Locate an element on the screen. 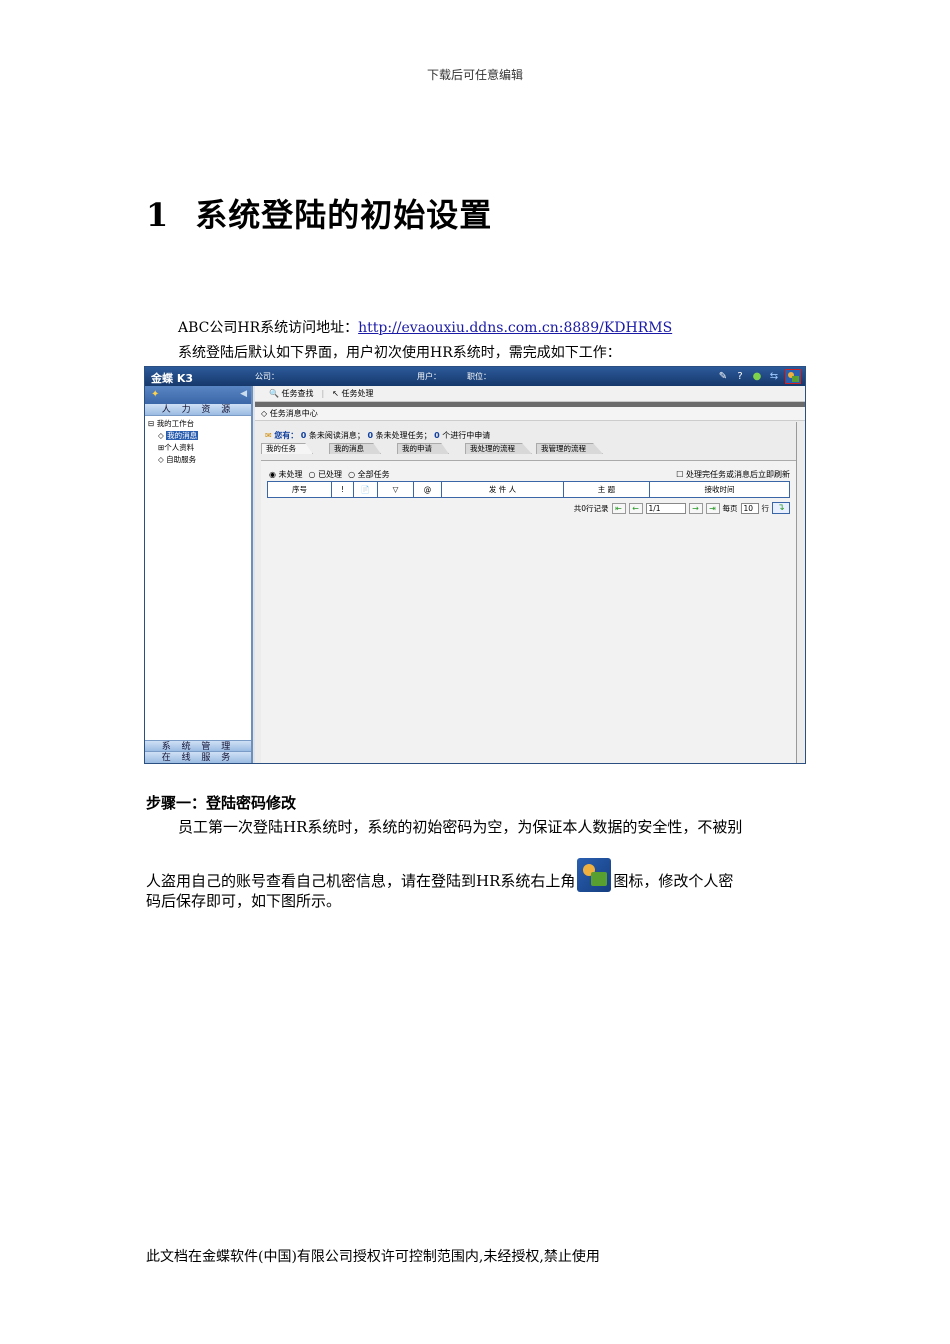  next-page-icon: → is located at coordinates (695, 508).